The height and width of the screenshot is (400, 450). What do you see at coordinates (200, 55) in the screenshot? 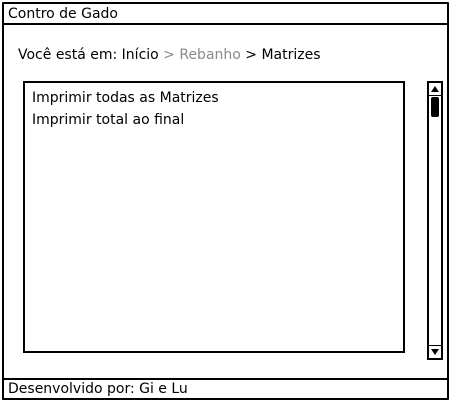
I see `breadcrumb-item-rebanho: > Rebanho` at bounding box center [200, 55].